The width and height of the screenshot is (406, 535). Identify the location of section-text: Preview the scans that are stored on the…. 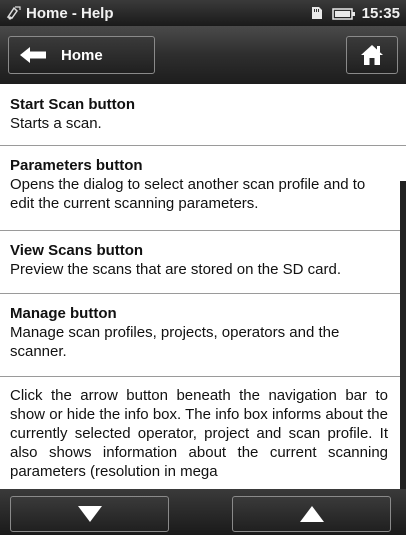
(176, 269).